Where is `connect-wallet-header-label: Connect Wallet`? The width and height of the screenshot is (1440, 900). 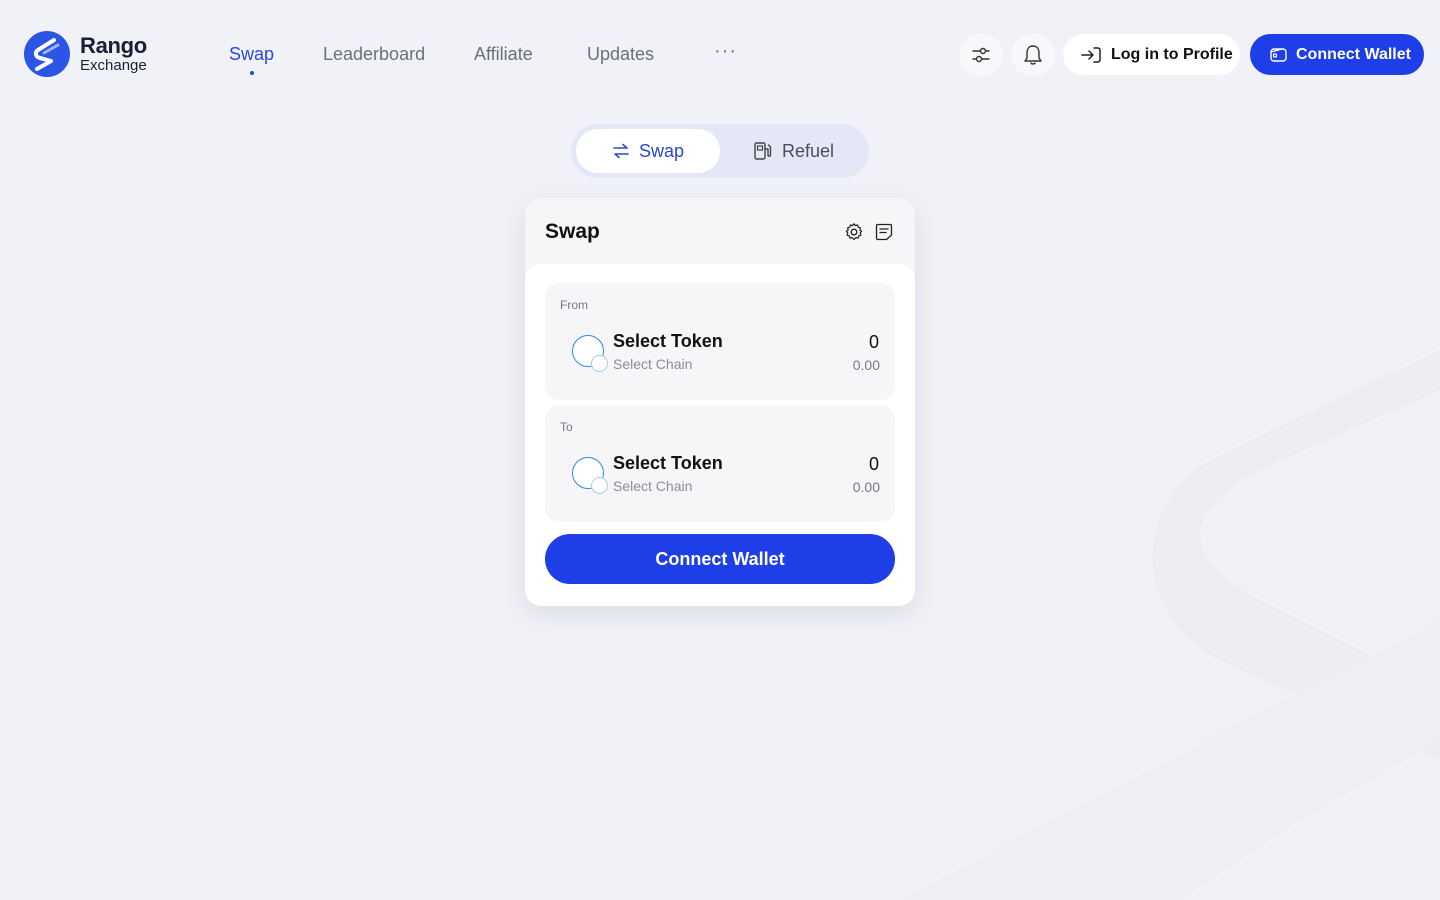
connect-wallet-header-label: Connect Wallet is located at coordinates (1353, 54).